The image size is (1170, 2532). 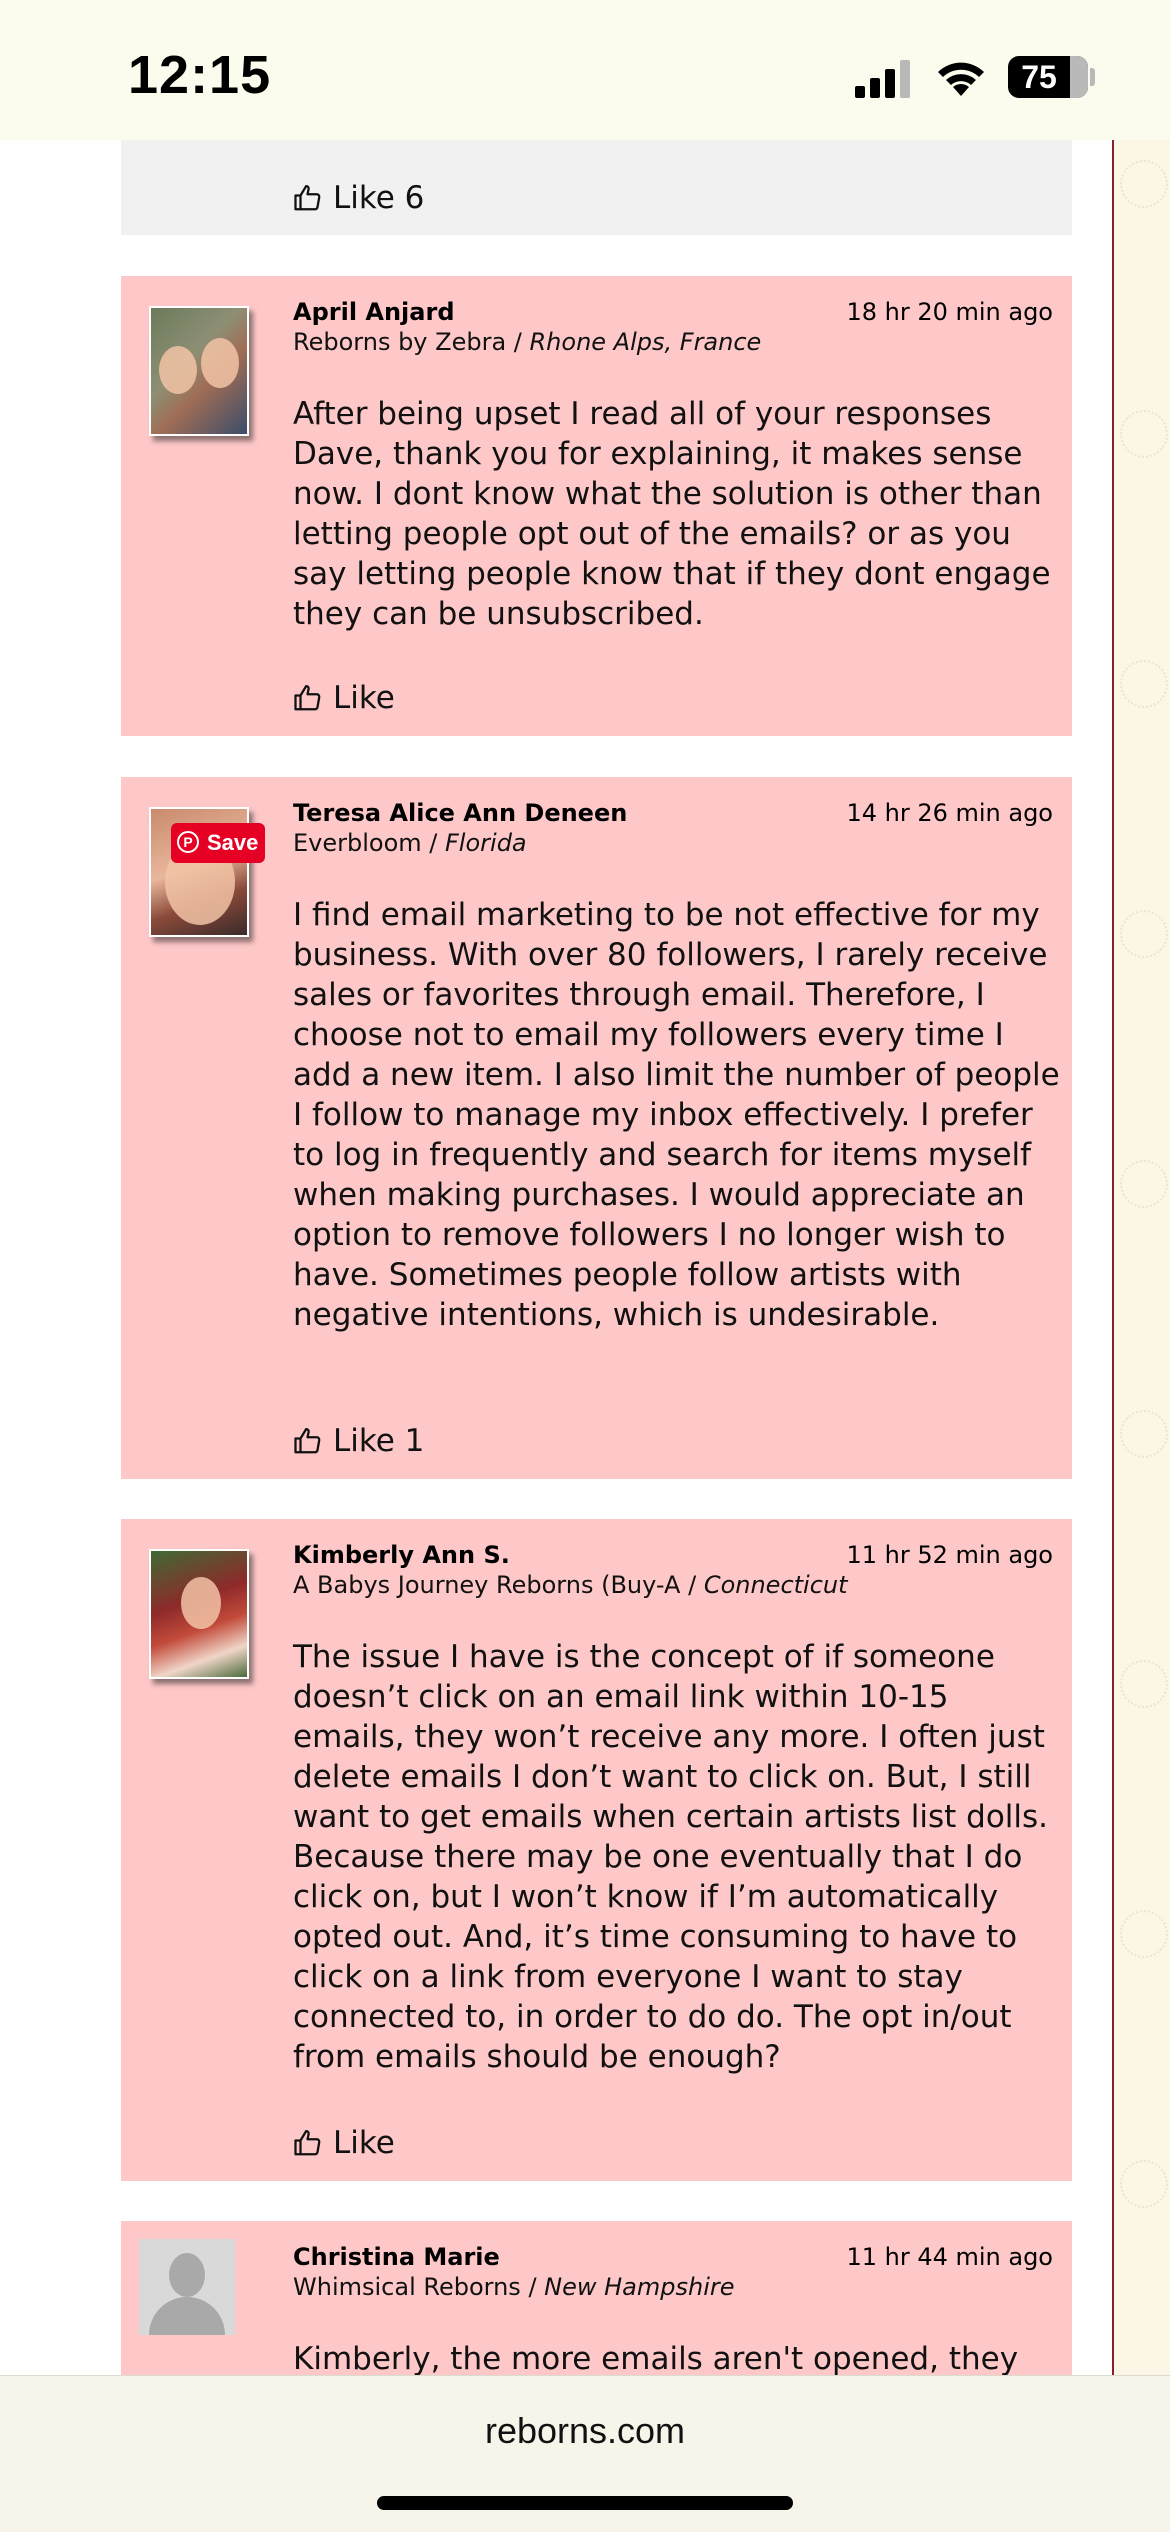 I want to click on like-label: Like 6, so click(x=379, y=198).